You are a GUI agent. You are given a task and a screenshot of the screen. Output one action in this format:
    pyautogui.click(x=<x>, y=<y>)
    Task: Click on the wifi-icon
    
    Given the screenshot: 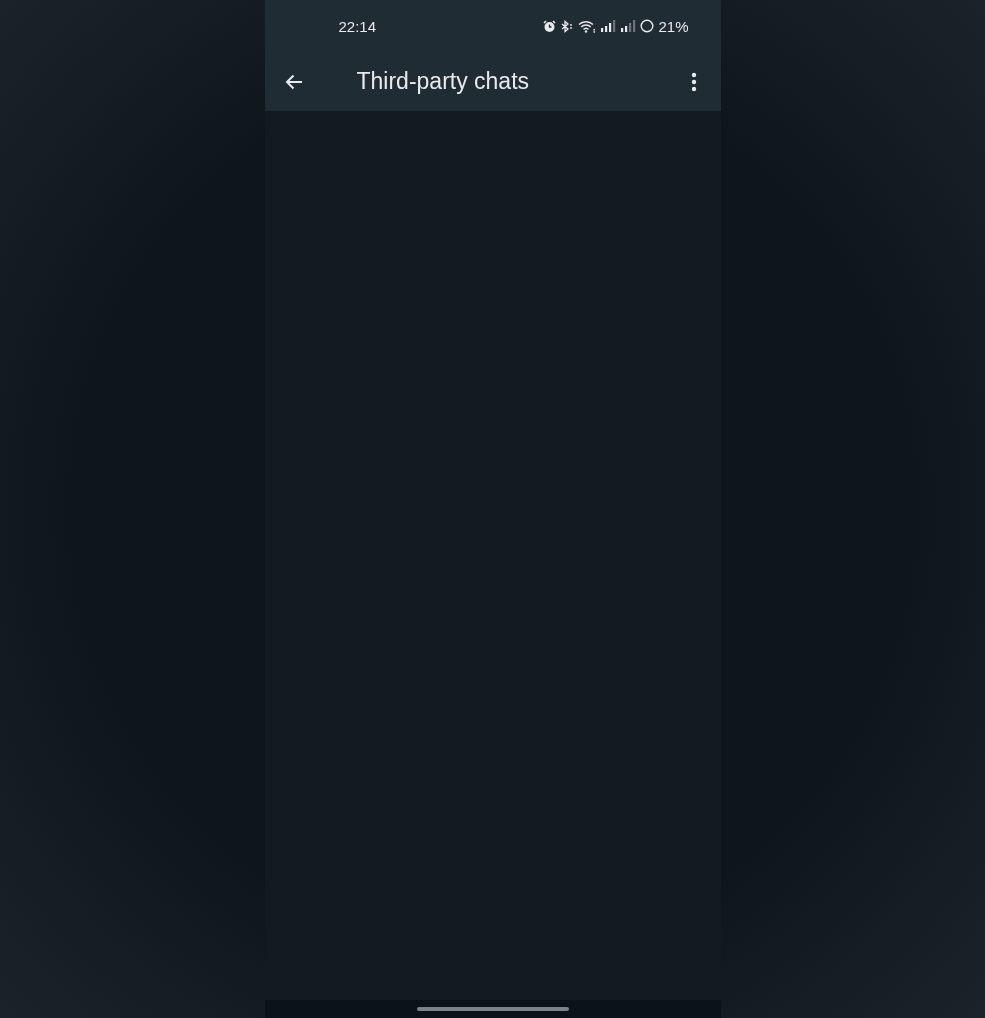 What is the action you would take?
    pyautogui.click(x=587, y=26)
    